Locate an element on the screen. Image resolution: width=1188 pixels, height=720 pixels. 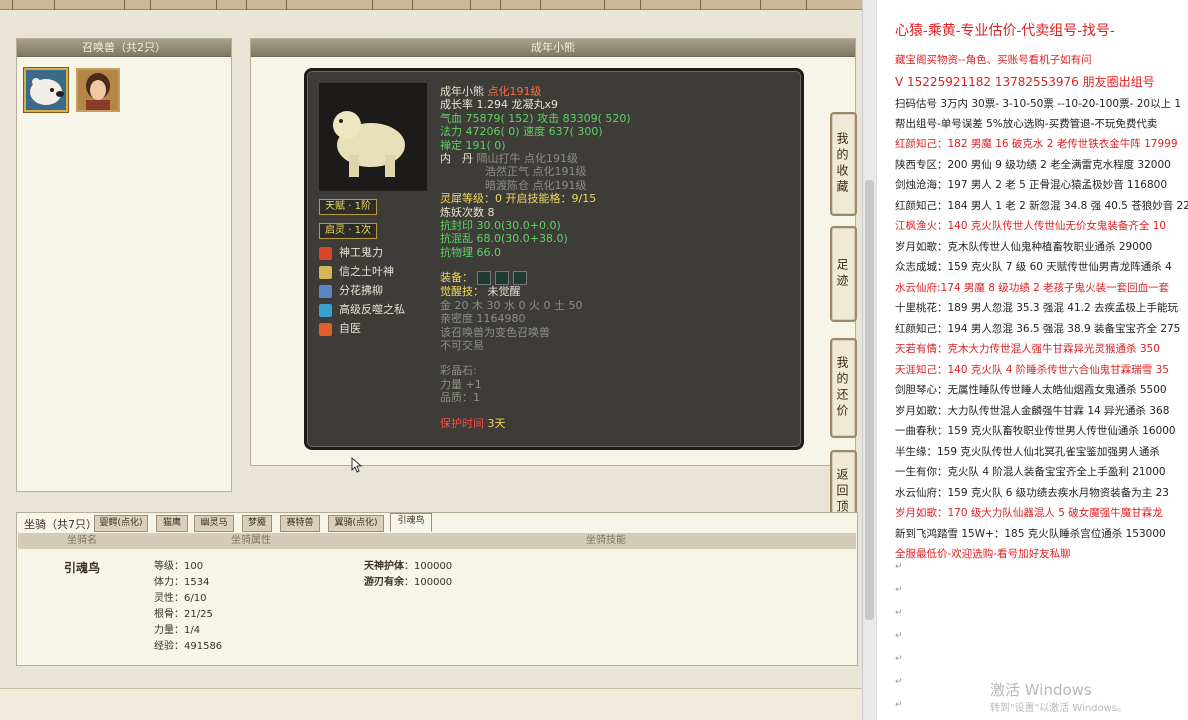
mount-tab-0: 婴鳄(点化) is located at coordinates (121, 523).